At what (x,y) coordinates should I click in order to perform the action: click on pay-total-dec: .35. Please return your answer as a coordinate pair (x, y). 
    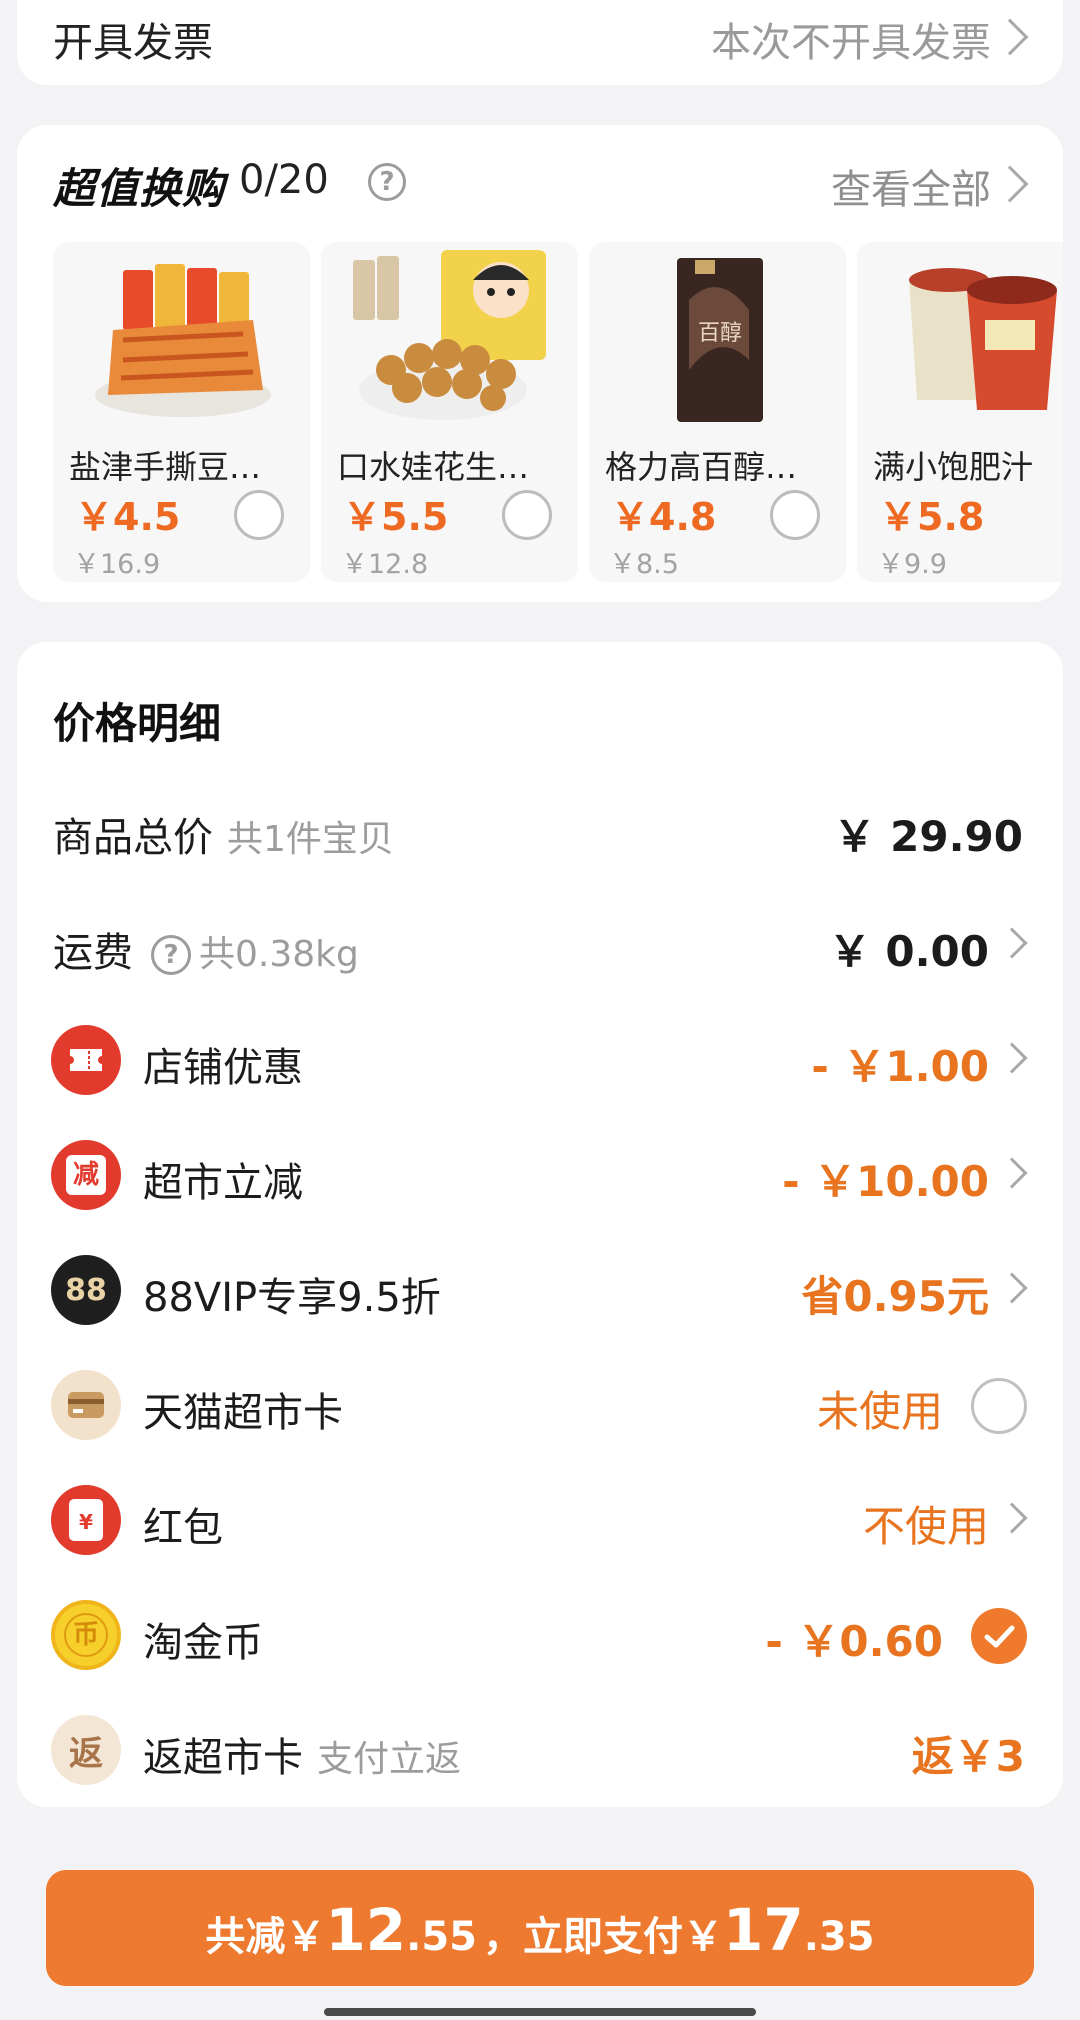
    Looking at the image, I should click on (839, 1937).